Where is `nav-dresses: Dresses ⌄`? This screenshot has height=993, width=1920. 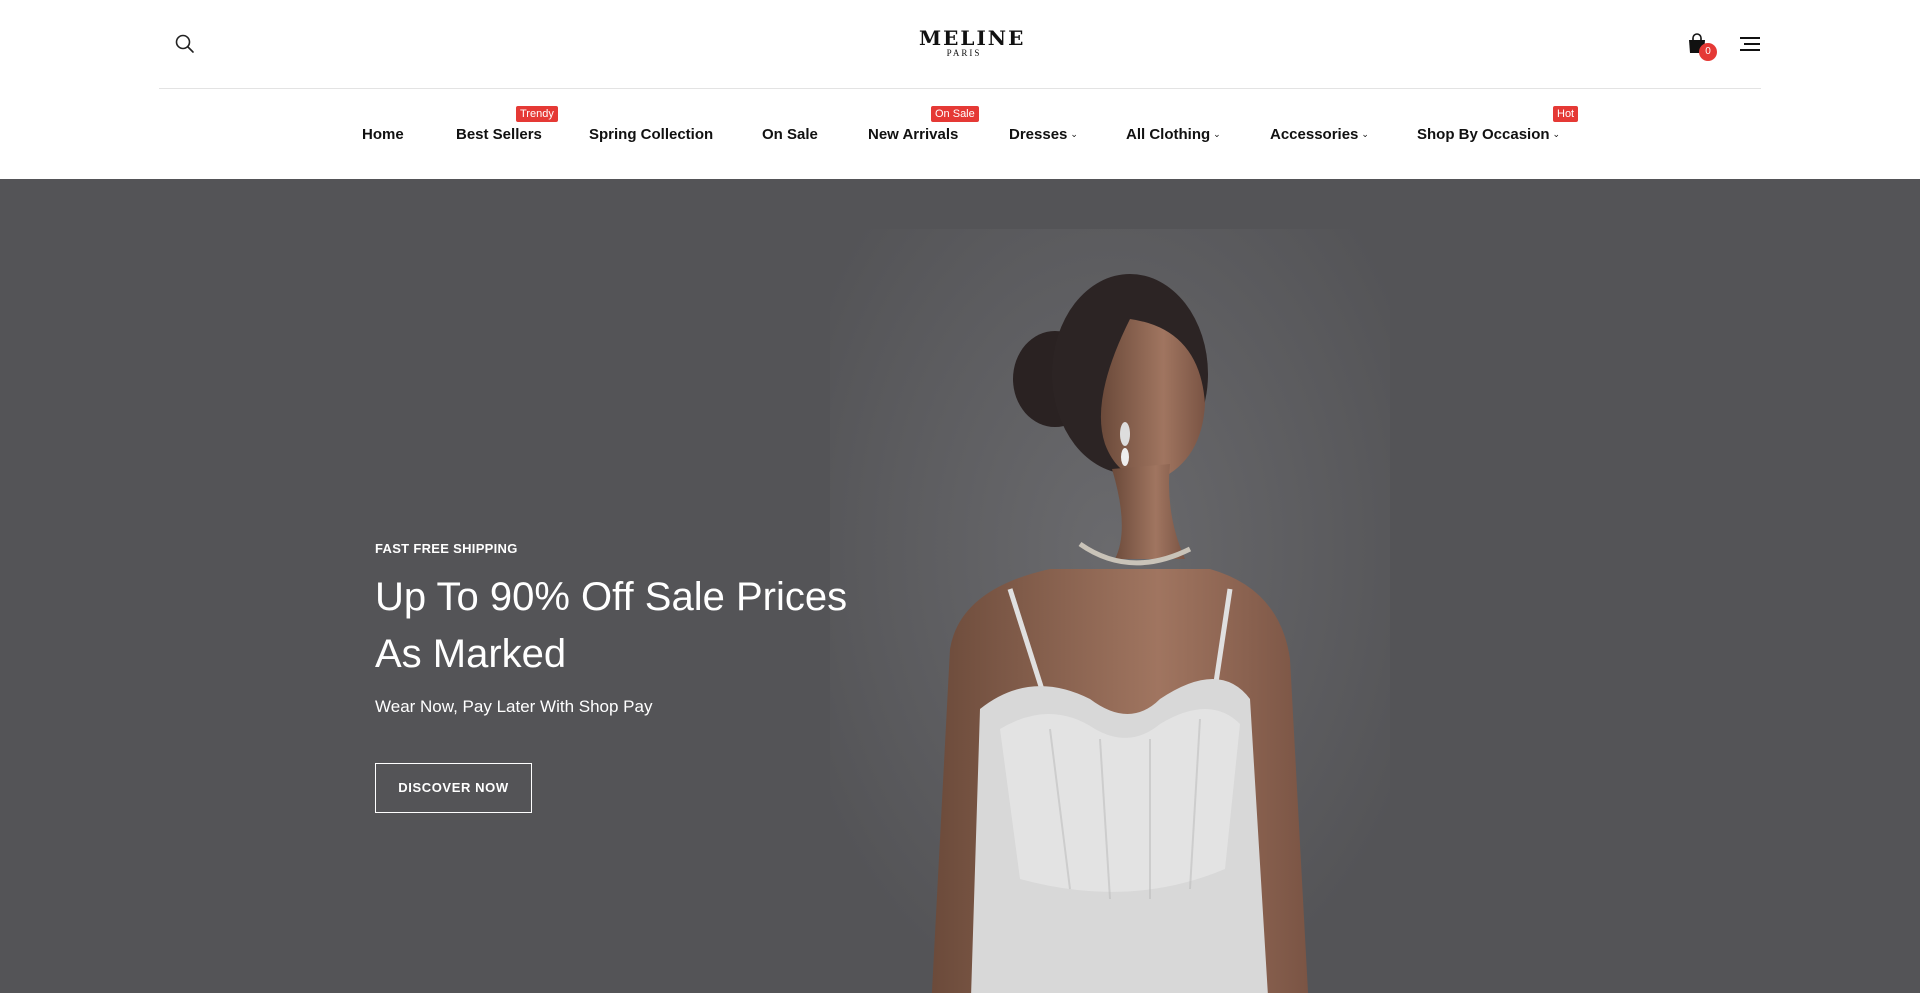
nav-dresses: Dresses ⌄ is located at coordinates (1043, 135).